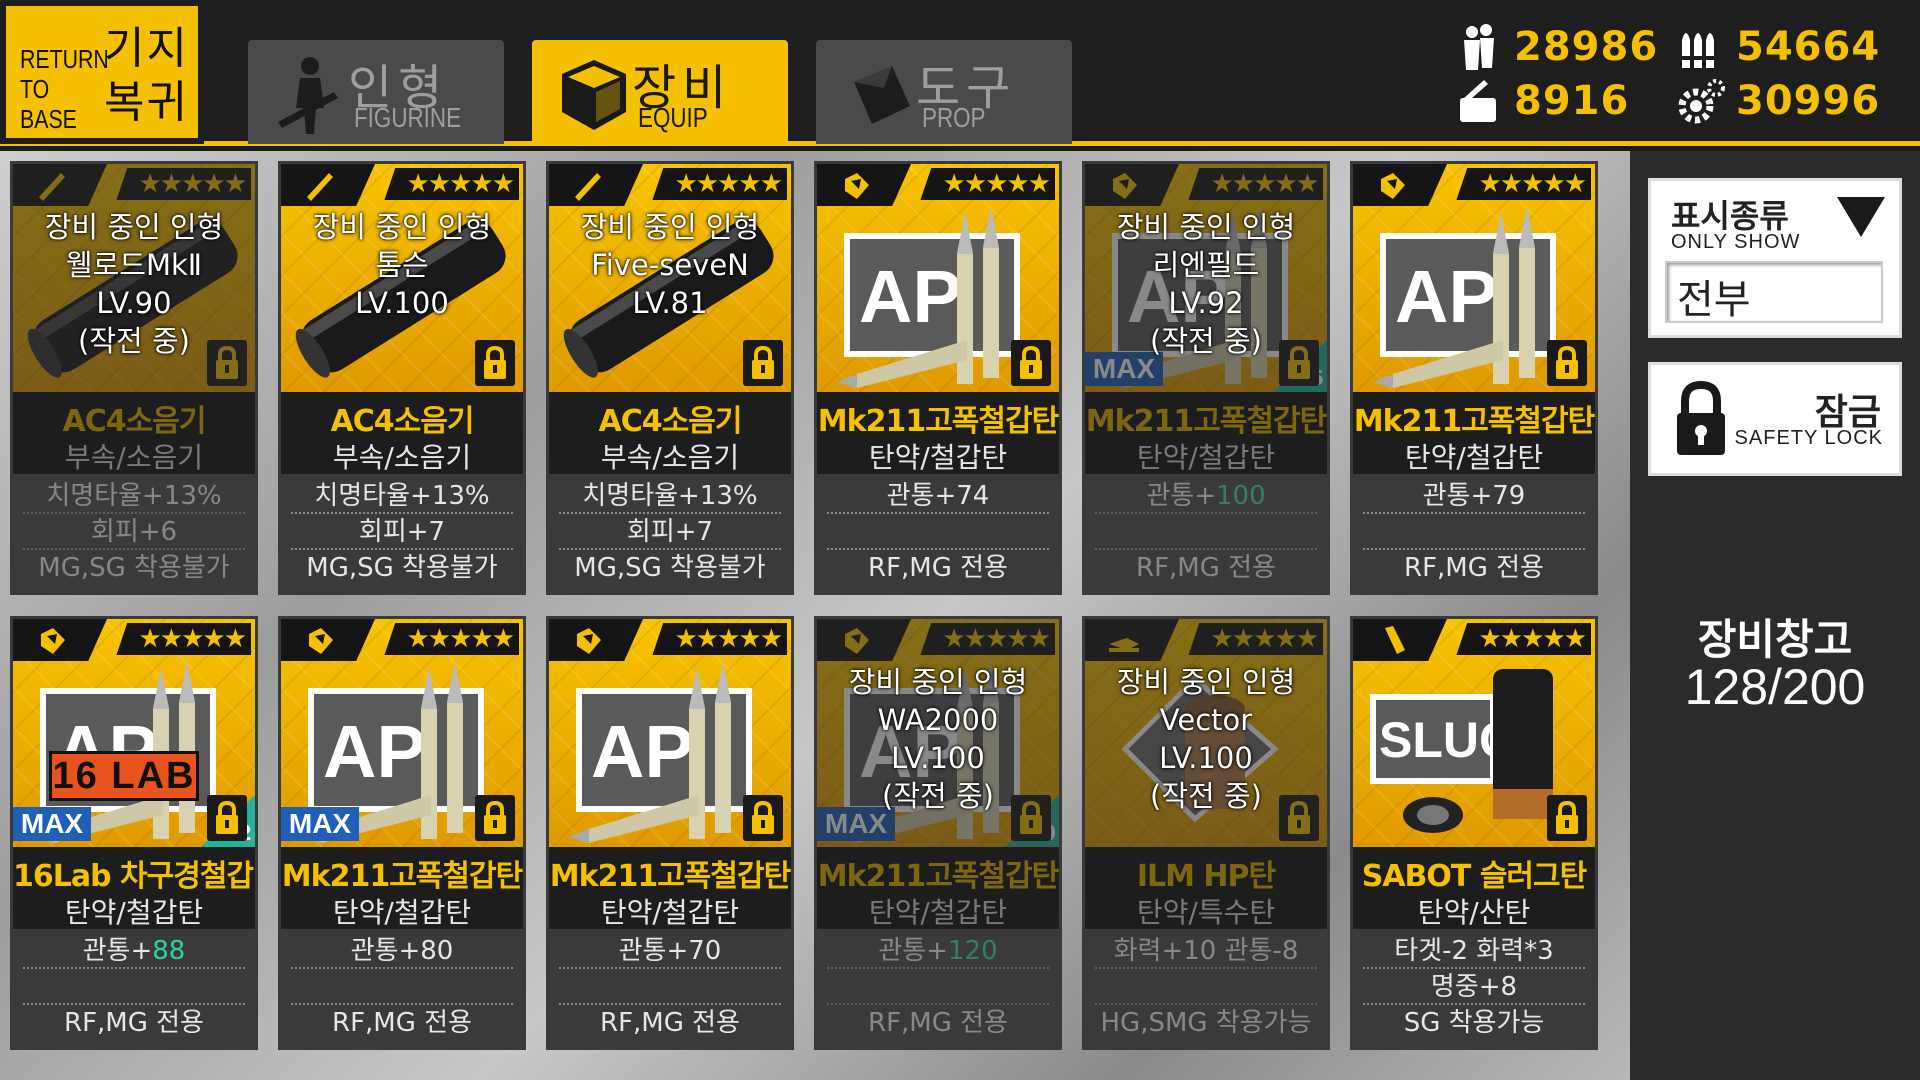  I want to click on stat-line: 치명타율+13%, so click(670, 496).